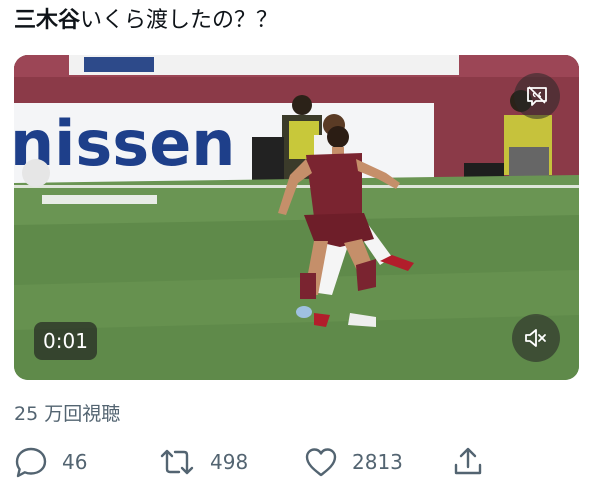  I want to click on retweet-icon, so click(177, 462).